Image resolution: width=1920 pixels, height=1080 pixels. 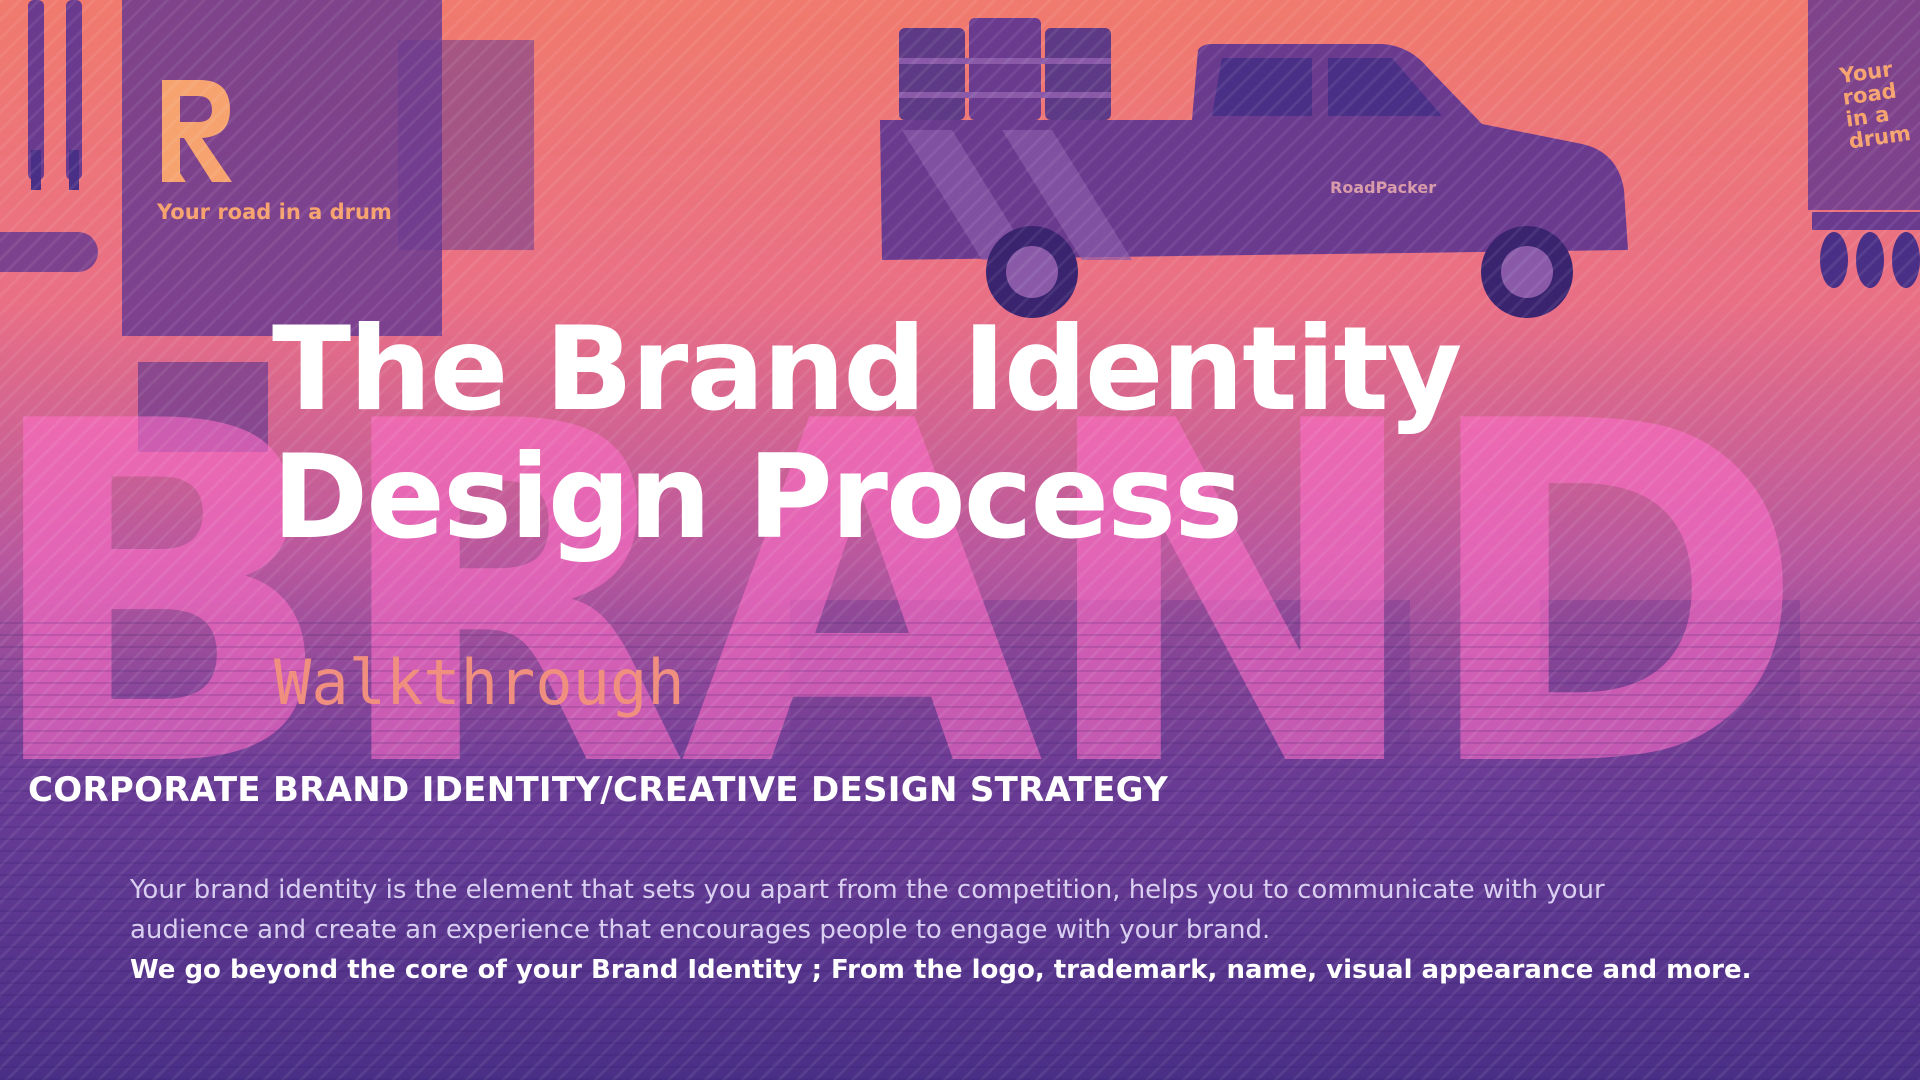 I want to click on trailer-wheels-icon, so click(x=1866, y=250).